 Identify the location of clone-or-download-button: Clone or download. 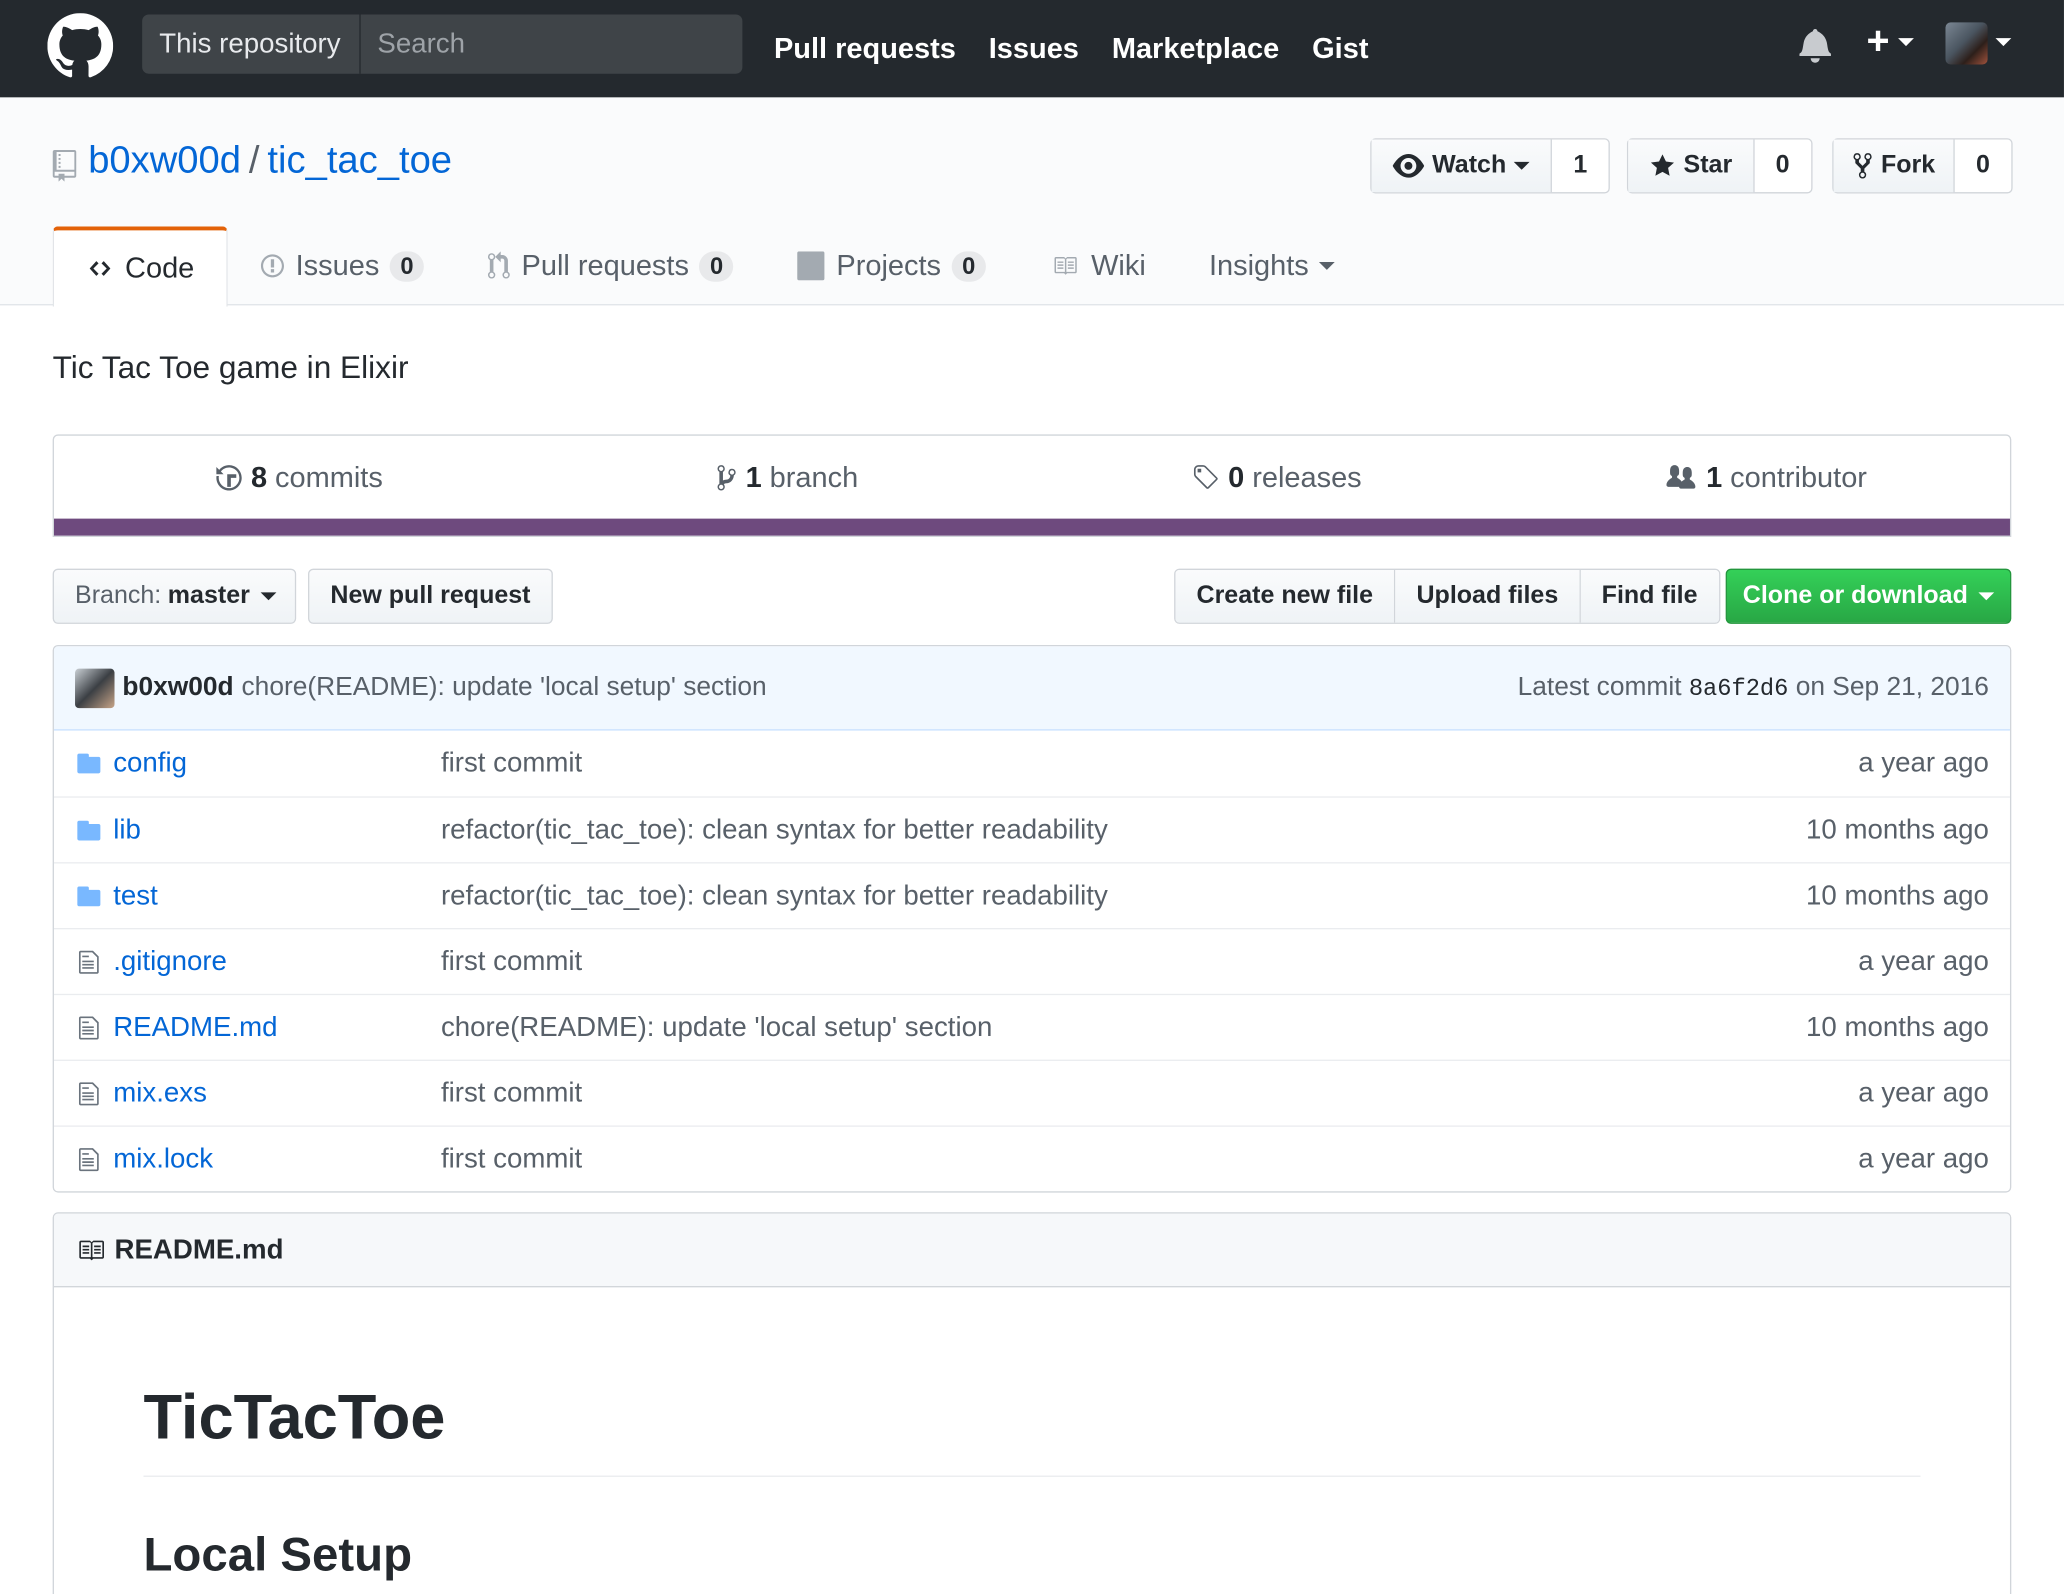
(1868, 596).